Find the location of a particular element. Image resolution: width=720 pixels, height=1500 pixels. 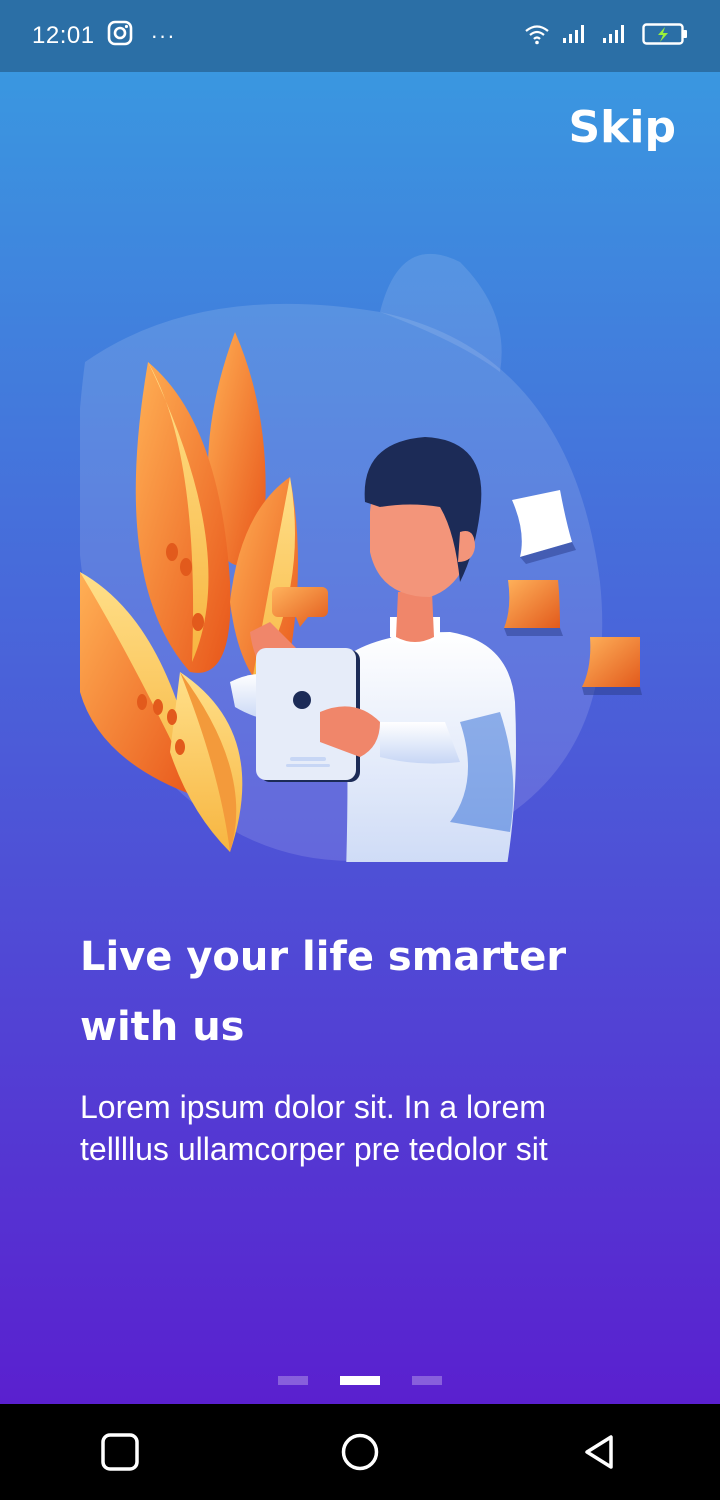

recents-square-icon is located at coordinates (120, 1452).